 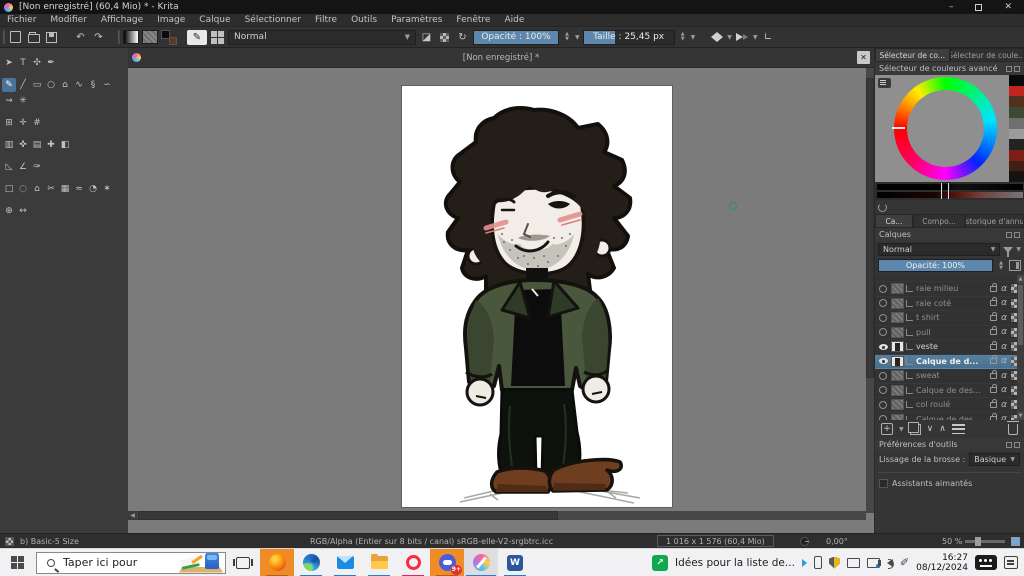 What do you see at coordinates (481, 562) in the screenshot?
I see `taskbar-krita` at bounding box center [481, 562].